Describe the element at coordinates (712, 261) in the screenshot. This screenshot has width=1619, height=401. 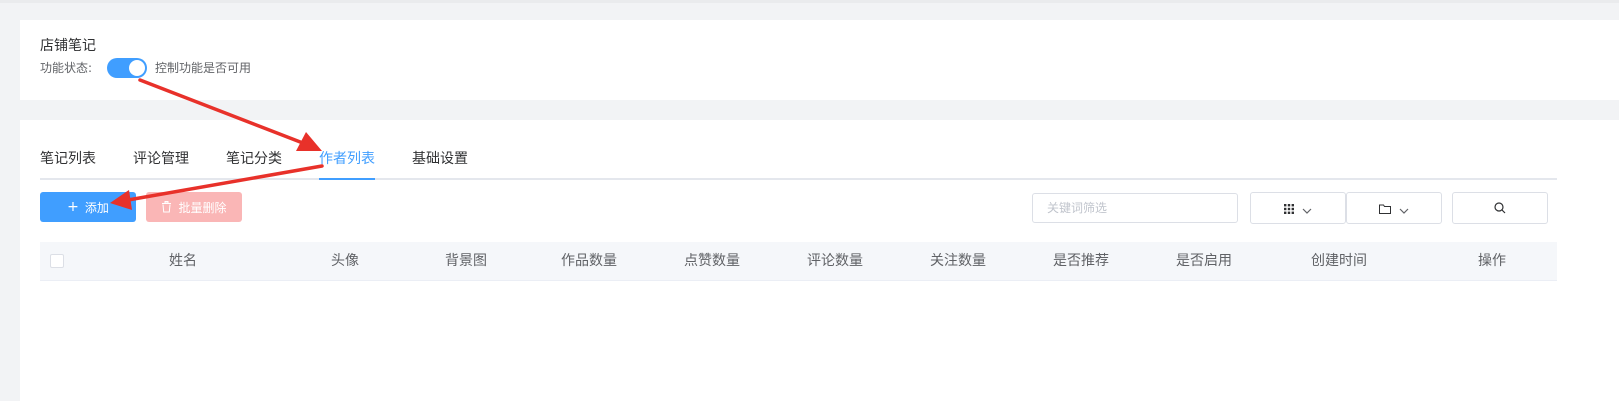
I see `column-header-likes-count: 点赞数量` at that location.